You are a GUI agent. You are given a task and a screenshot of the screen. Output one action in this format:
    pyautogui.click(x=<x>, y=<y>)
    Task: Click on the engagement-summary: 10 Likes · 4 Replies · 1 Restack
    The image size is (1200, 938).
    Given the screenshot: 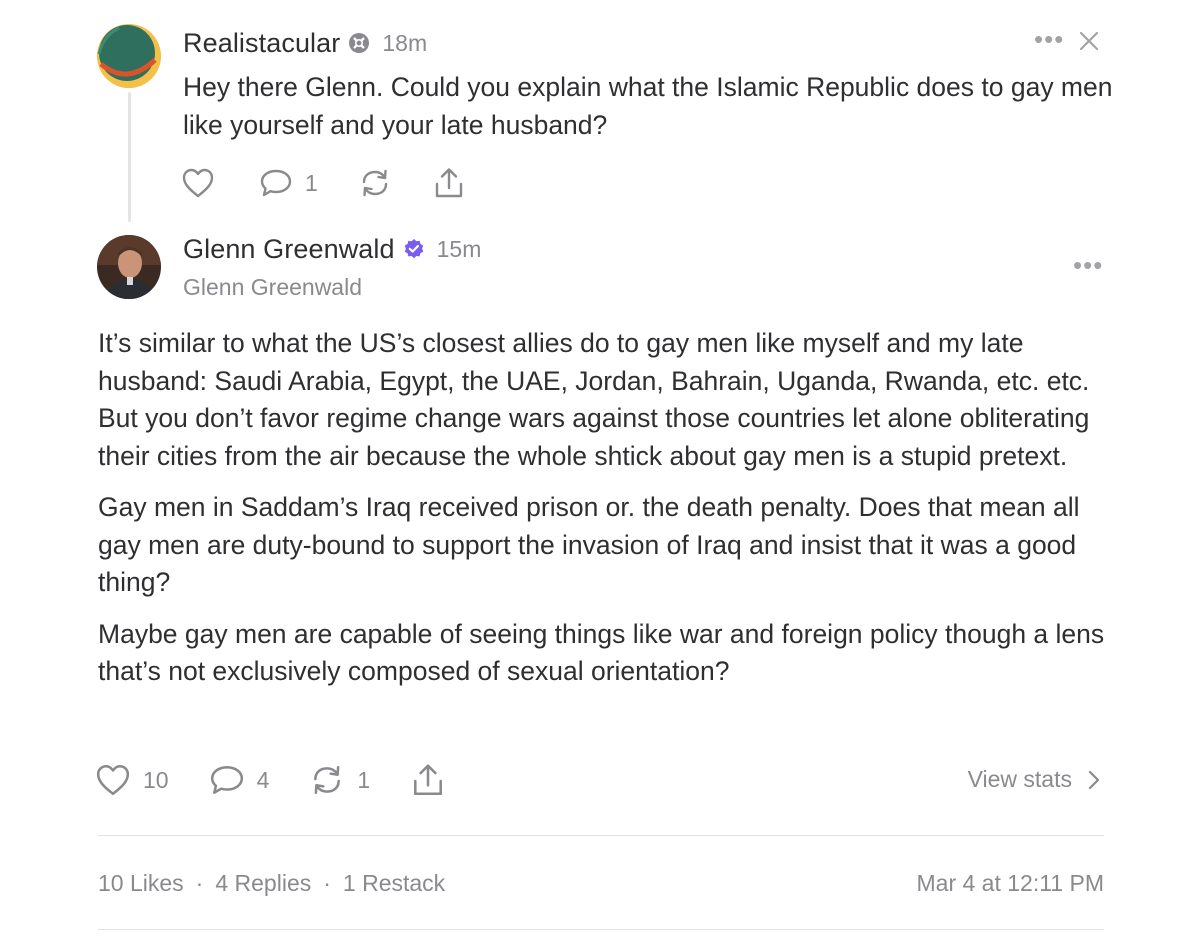 What is the action you would take?
    pyautogui.click(x=271, y=883)
    